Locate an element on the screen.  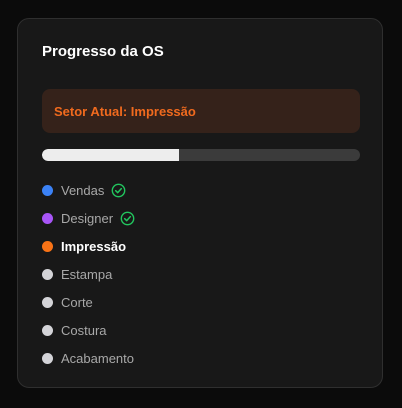
current-sector-label: Setor Atual: Impressão is located at coordinates (125, 111).